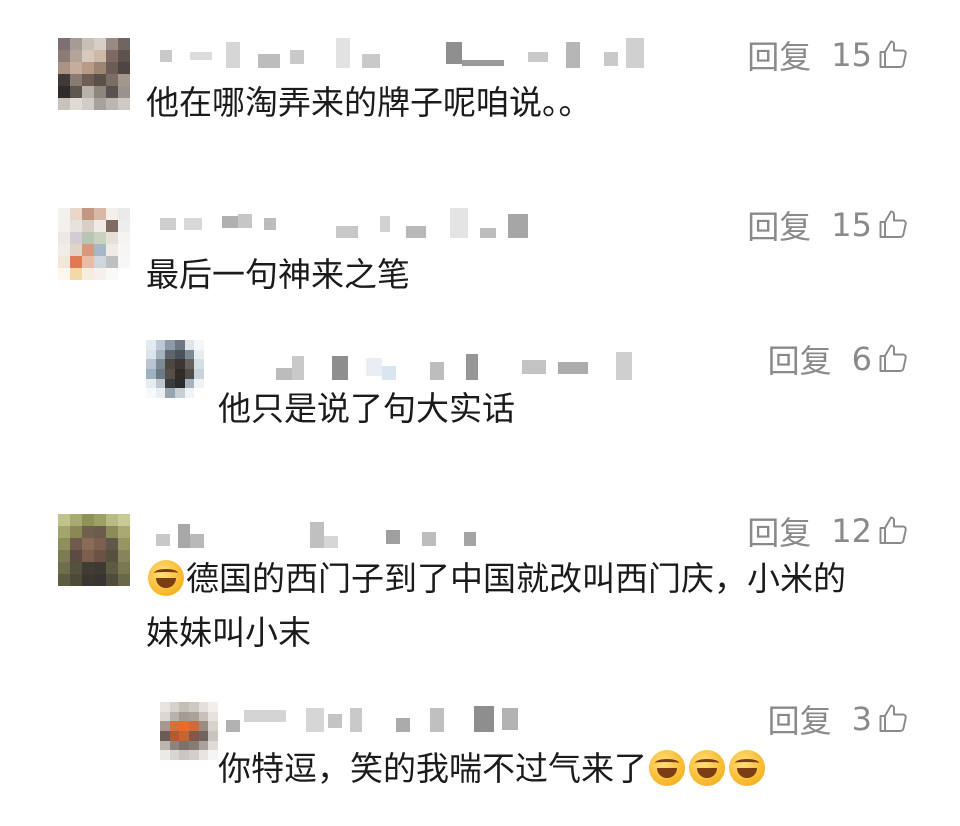 The image size is (960, 826). I want to click on like-count: 3, so click(861, 719).